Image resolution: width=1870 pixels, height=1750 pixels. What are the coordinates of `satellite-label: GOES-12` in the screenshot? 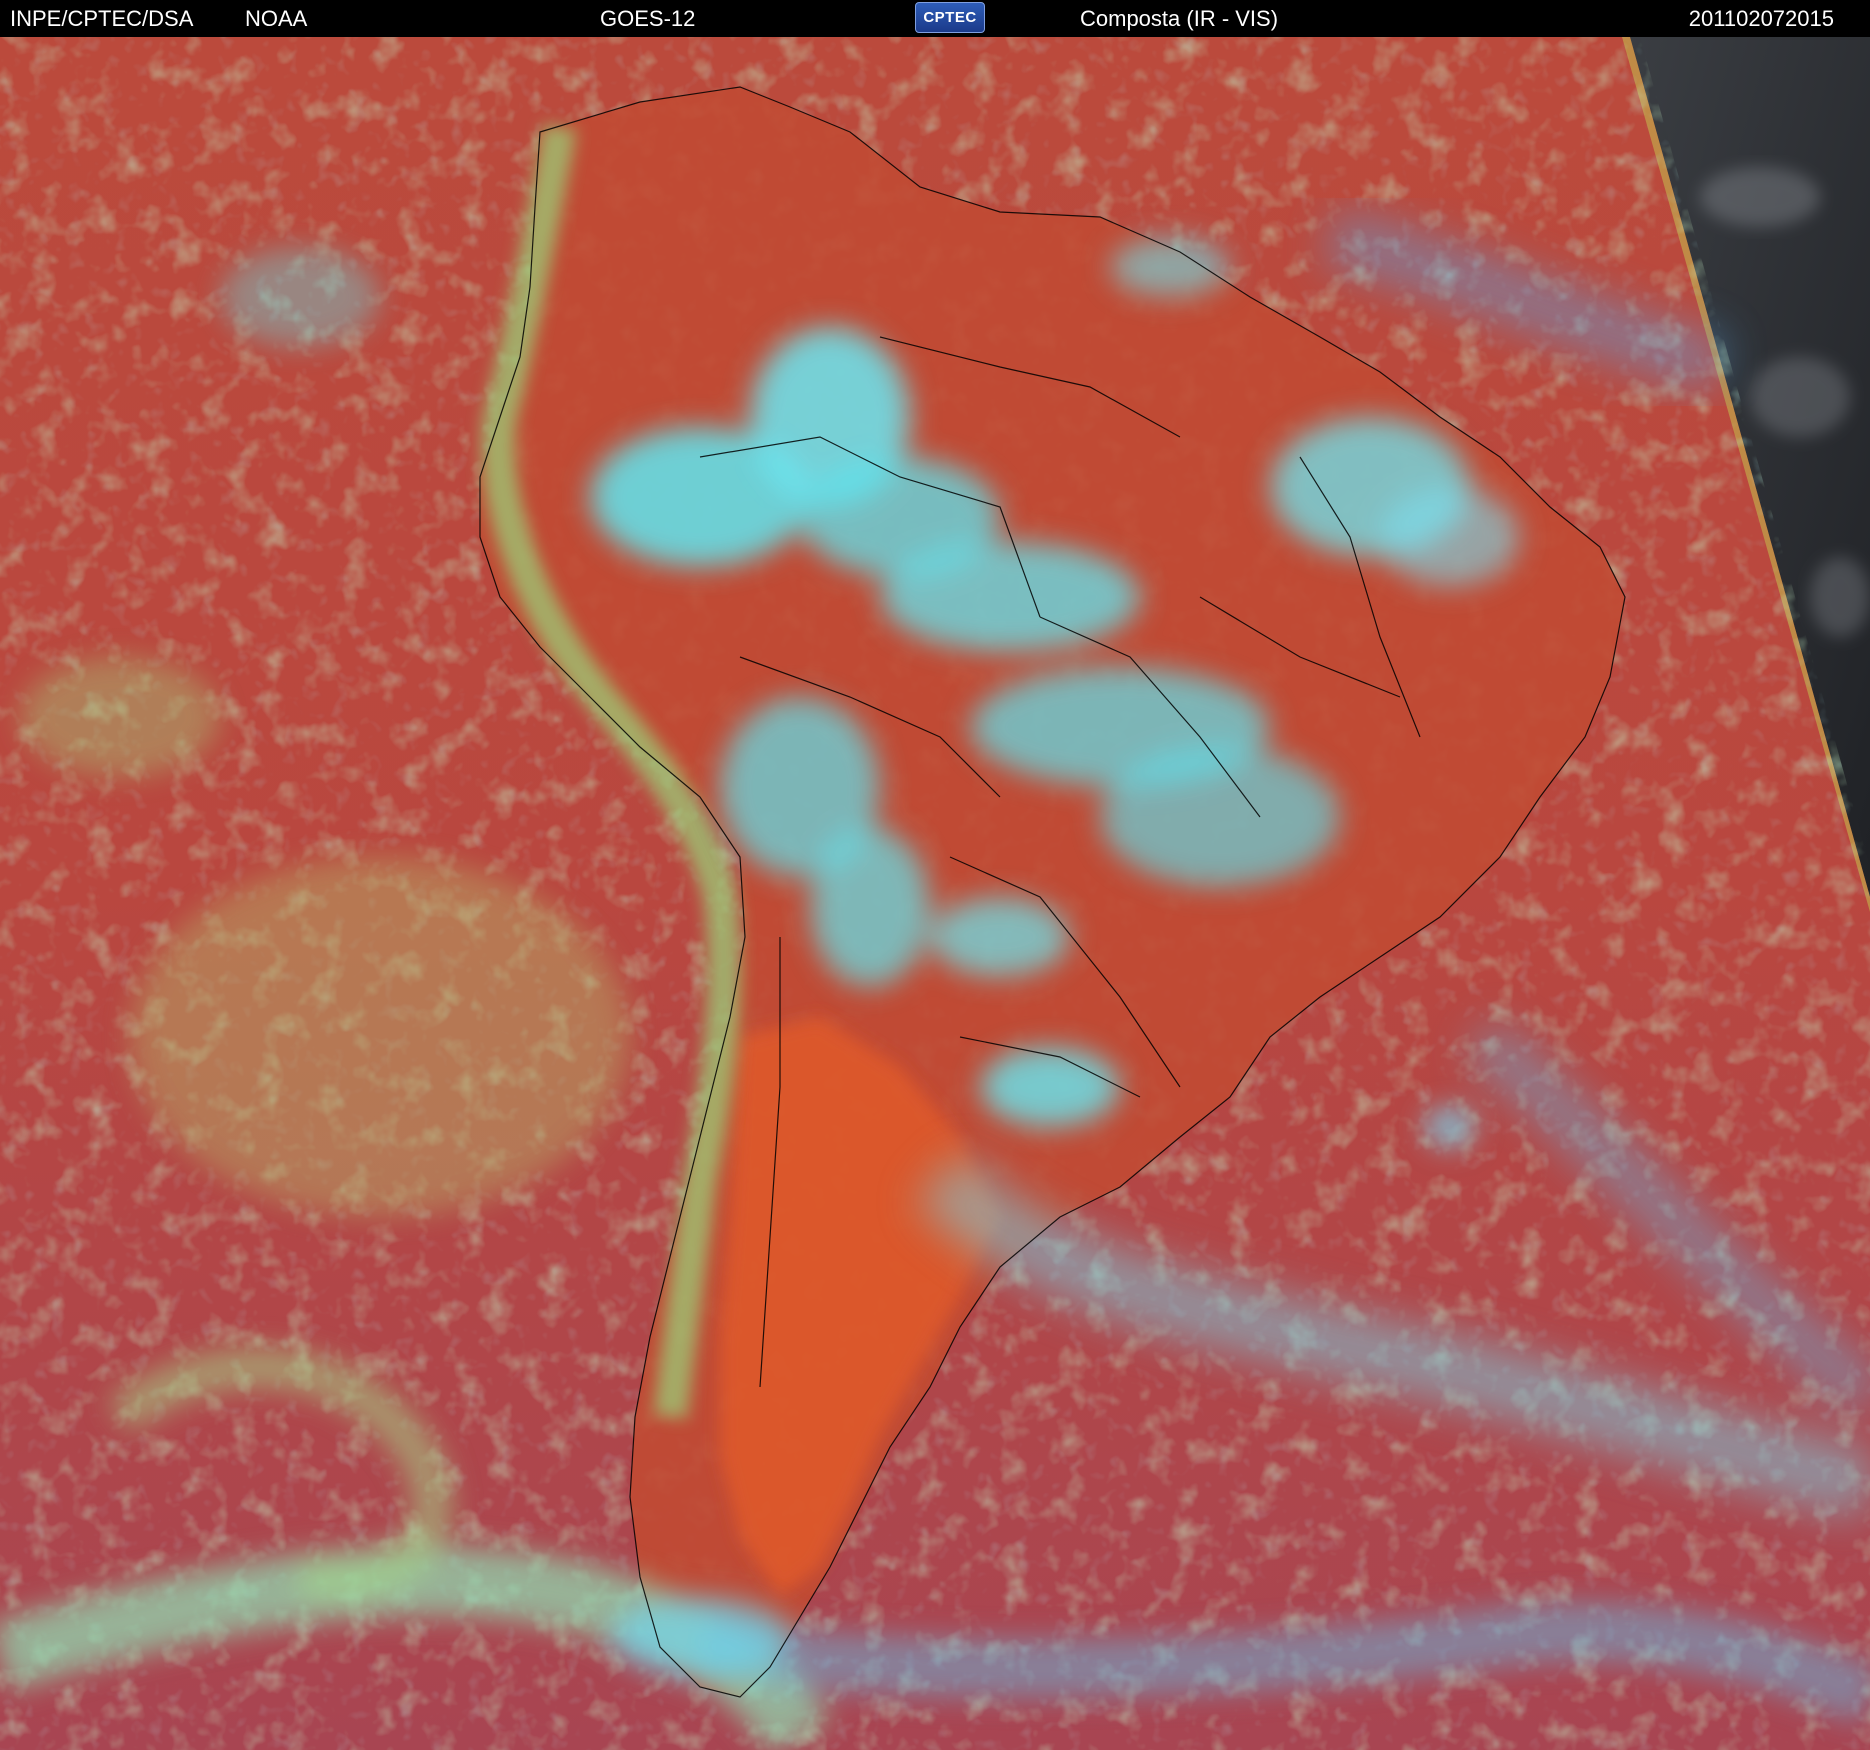 It's located at (648, 18).